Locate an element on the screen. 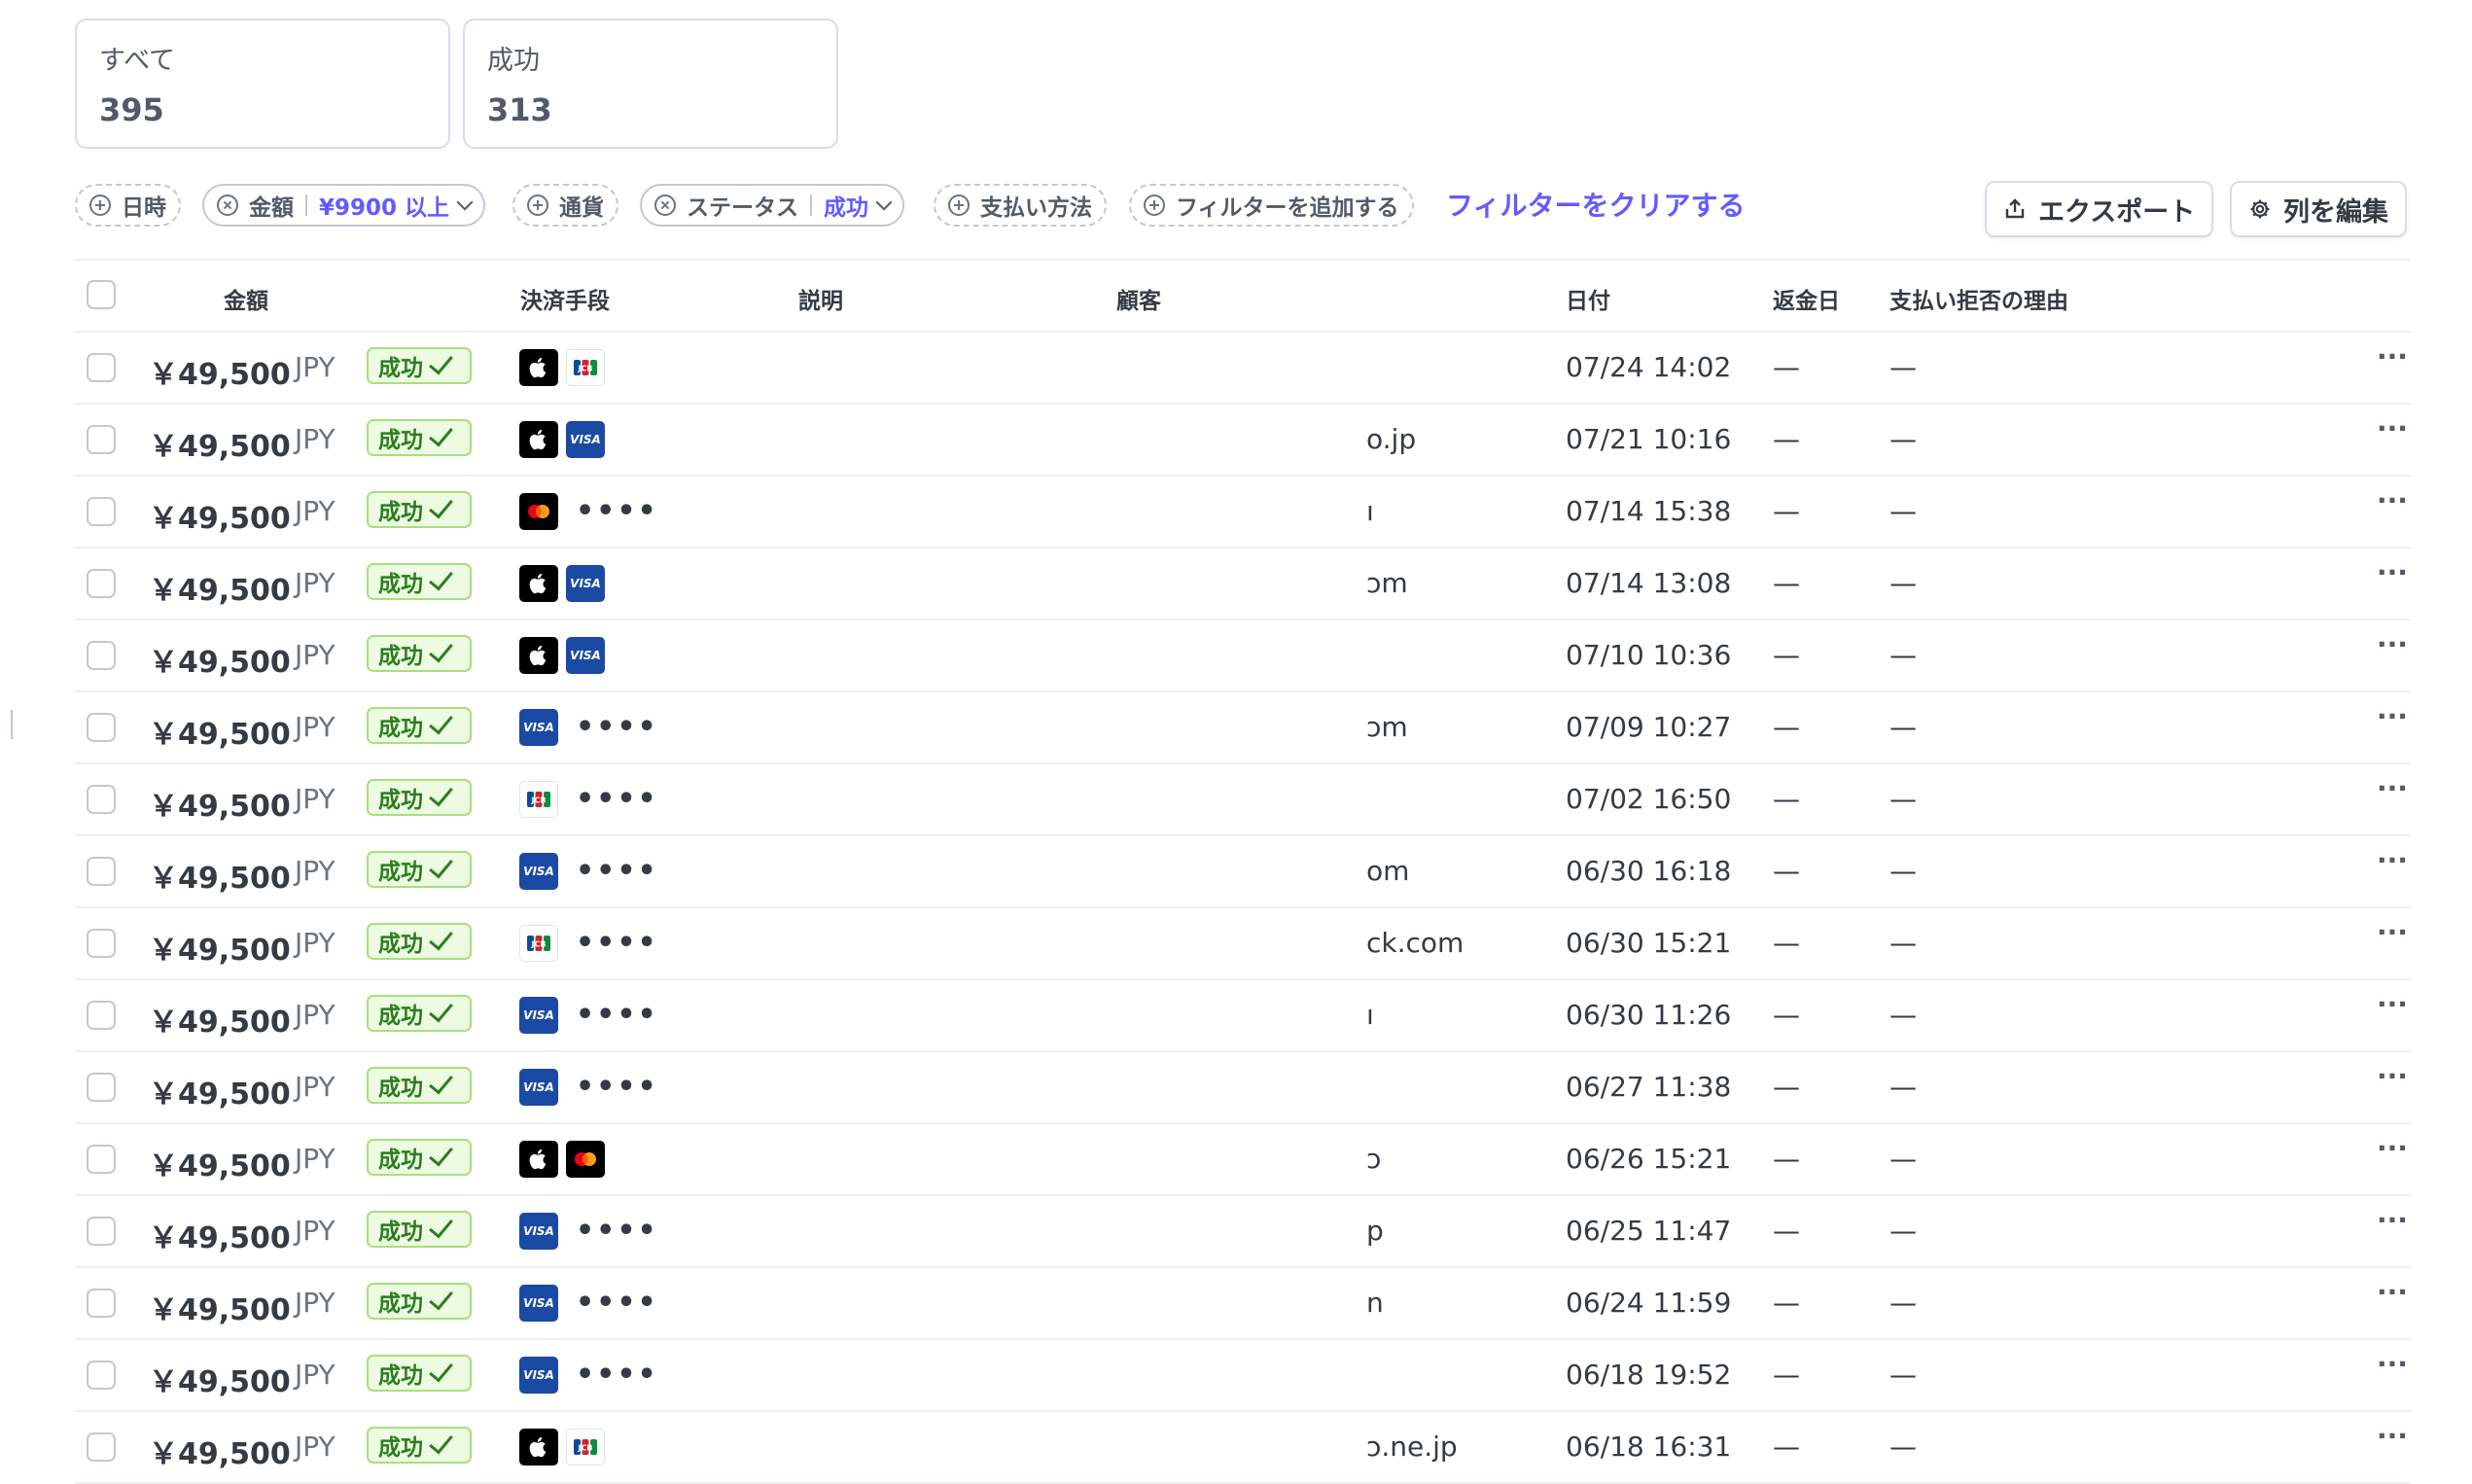 Image resolution: width=2472 pixels, height=1484 pixels. summary-card-succeeded: 成功 313 is located at coordinates (650, 84).